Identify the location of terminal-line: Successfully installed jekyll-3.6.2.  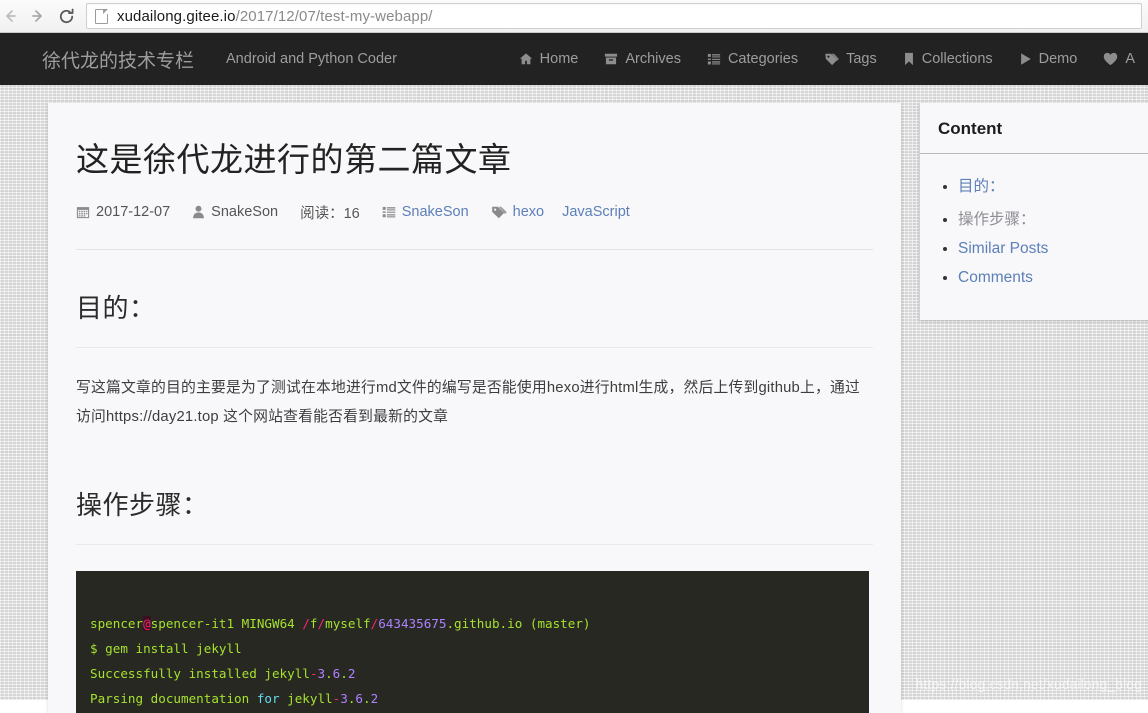
(479, 673).